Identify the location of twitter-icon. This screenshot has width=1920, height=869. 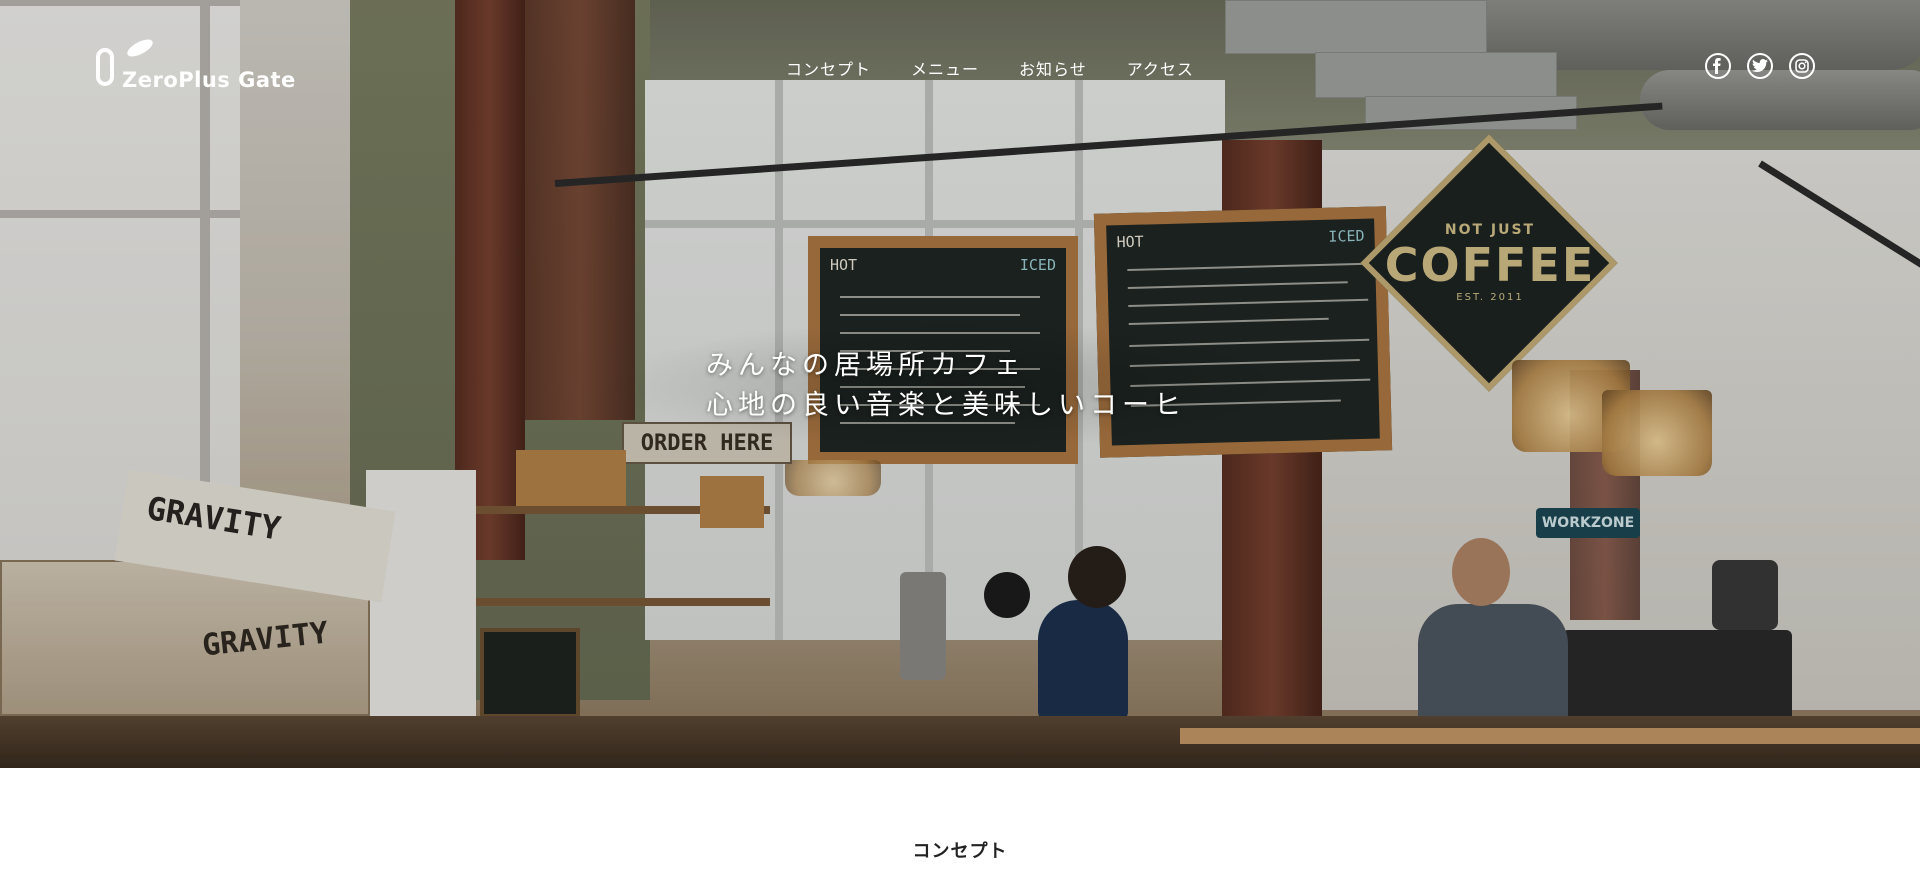
(1760, 66).